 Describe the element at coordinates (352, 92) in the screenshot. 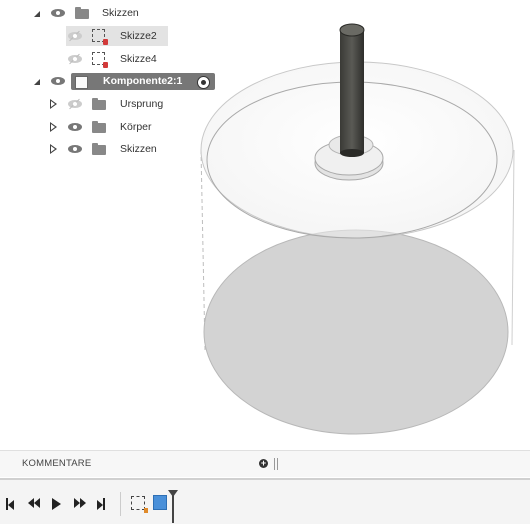

I see `shaft` at that location.